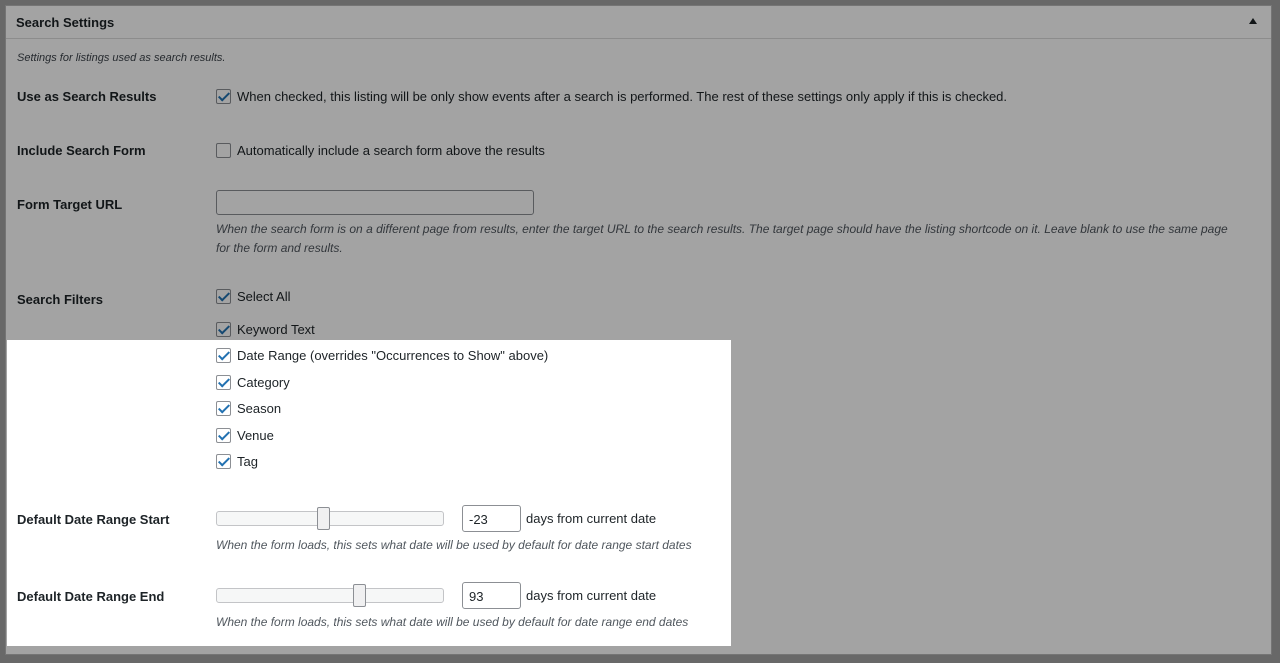 Image resolution: width=1280 pixels, height=663 pixels. What do you see at coordinates (223, 150) in the screenshot?
I see `include-search-form-checkbox` at bounding box center [223, 150].